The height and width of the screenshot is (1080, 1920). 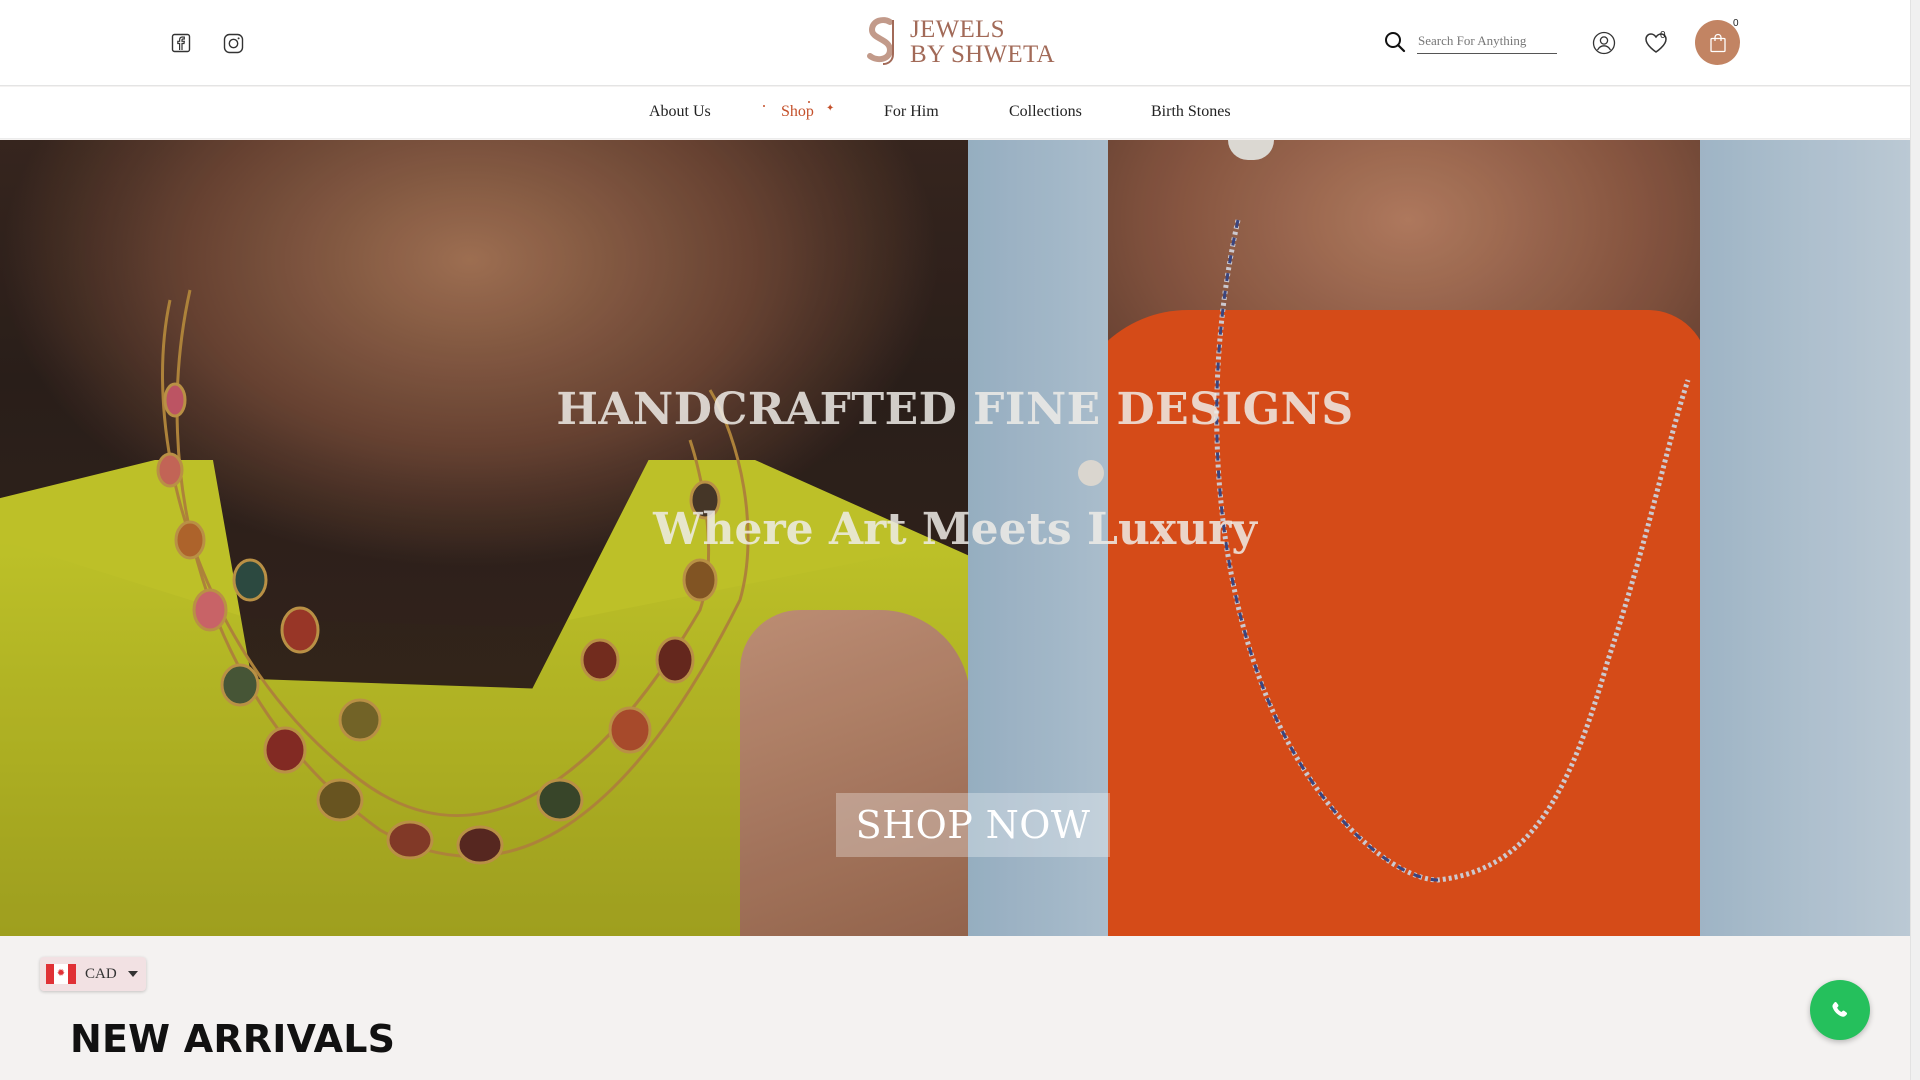 I want to click on currency-selector: ✹ CAD, so click(x=93, y=974).